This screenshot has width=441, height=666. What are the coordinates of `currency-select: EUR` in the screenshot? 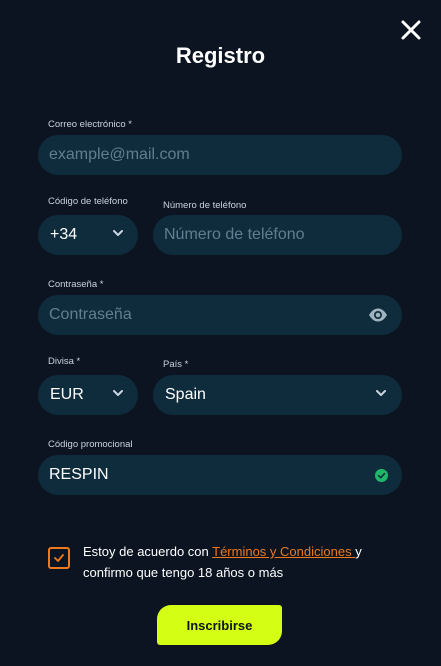 It's located at (88, 395).